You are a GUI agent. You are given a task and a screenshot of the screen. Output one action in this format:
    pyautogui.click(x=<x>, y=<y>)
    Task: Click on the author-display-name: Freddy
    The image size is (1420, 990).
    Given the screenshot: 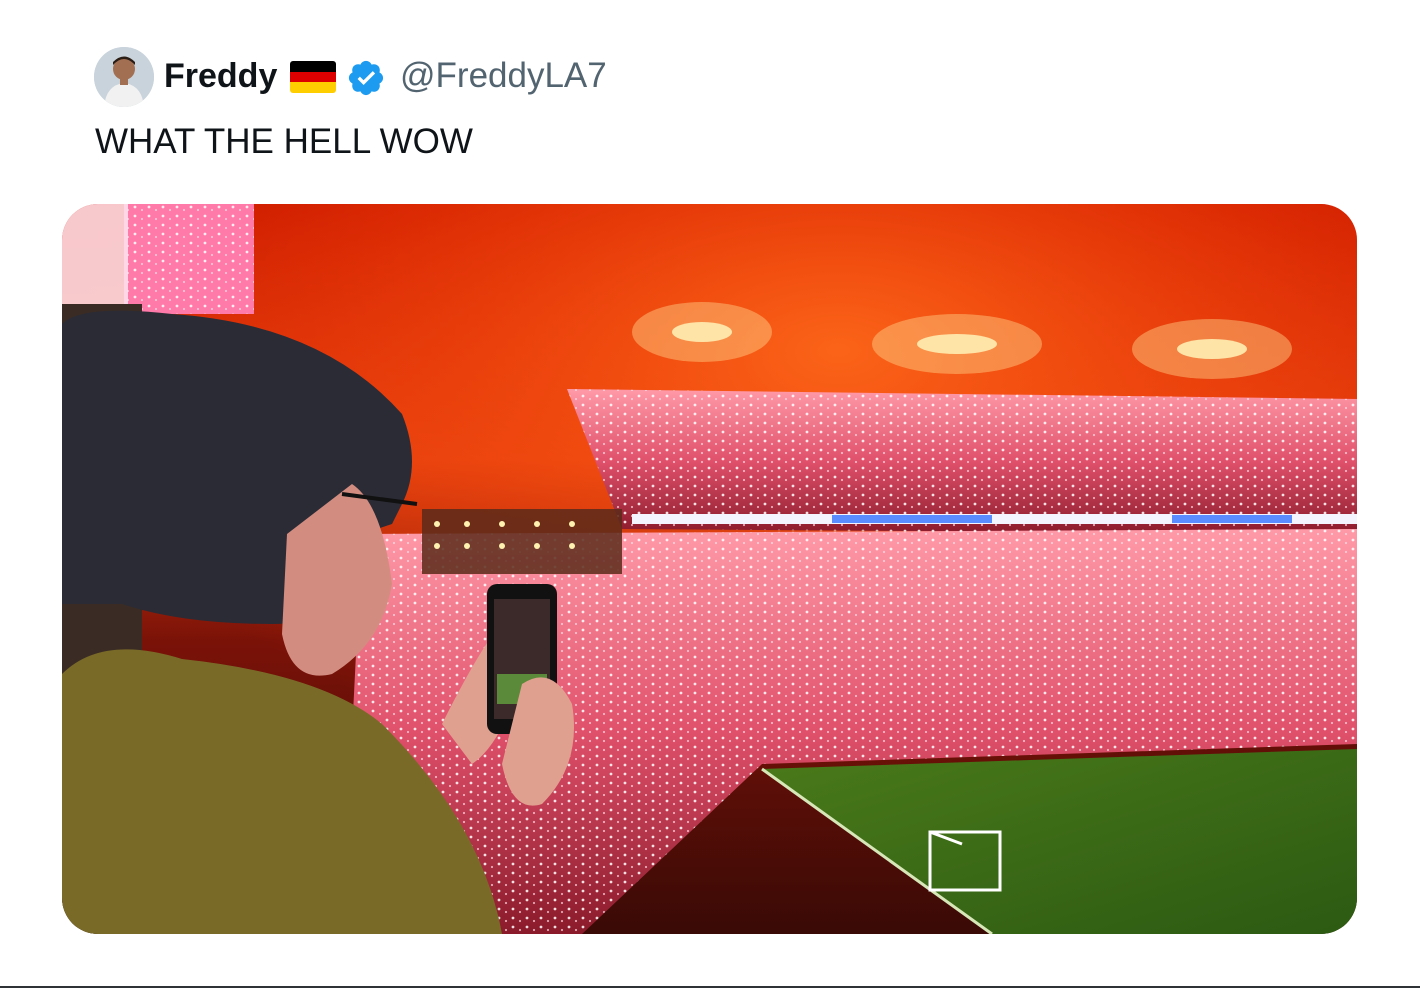 What is the action you would take?
    pyautogui.click(x=220, y=76)
    